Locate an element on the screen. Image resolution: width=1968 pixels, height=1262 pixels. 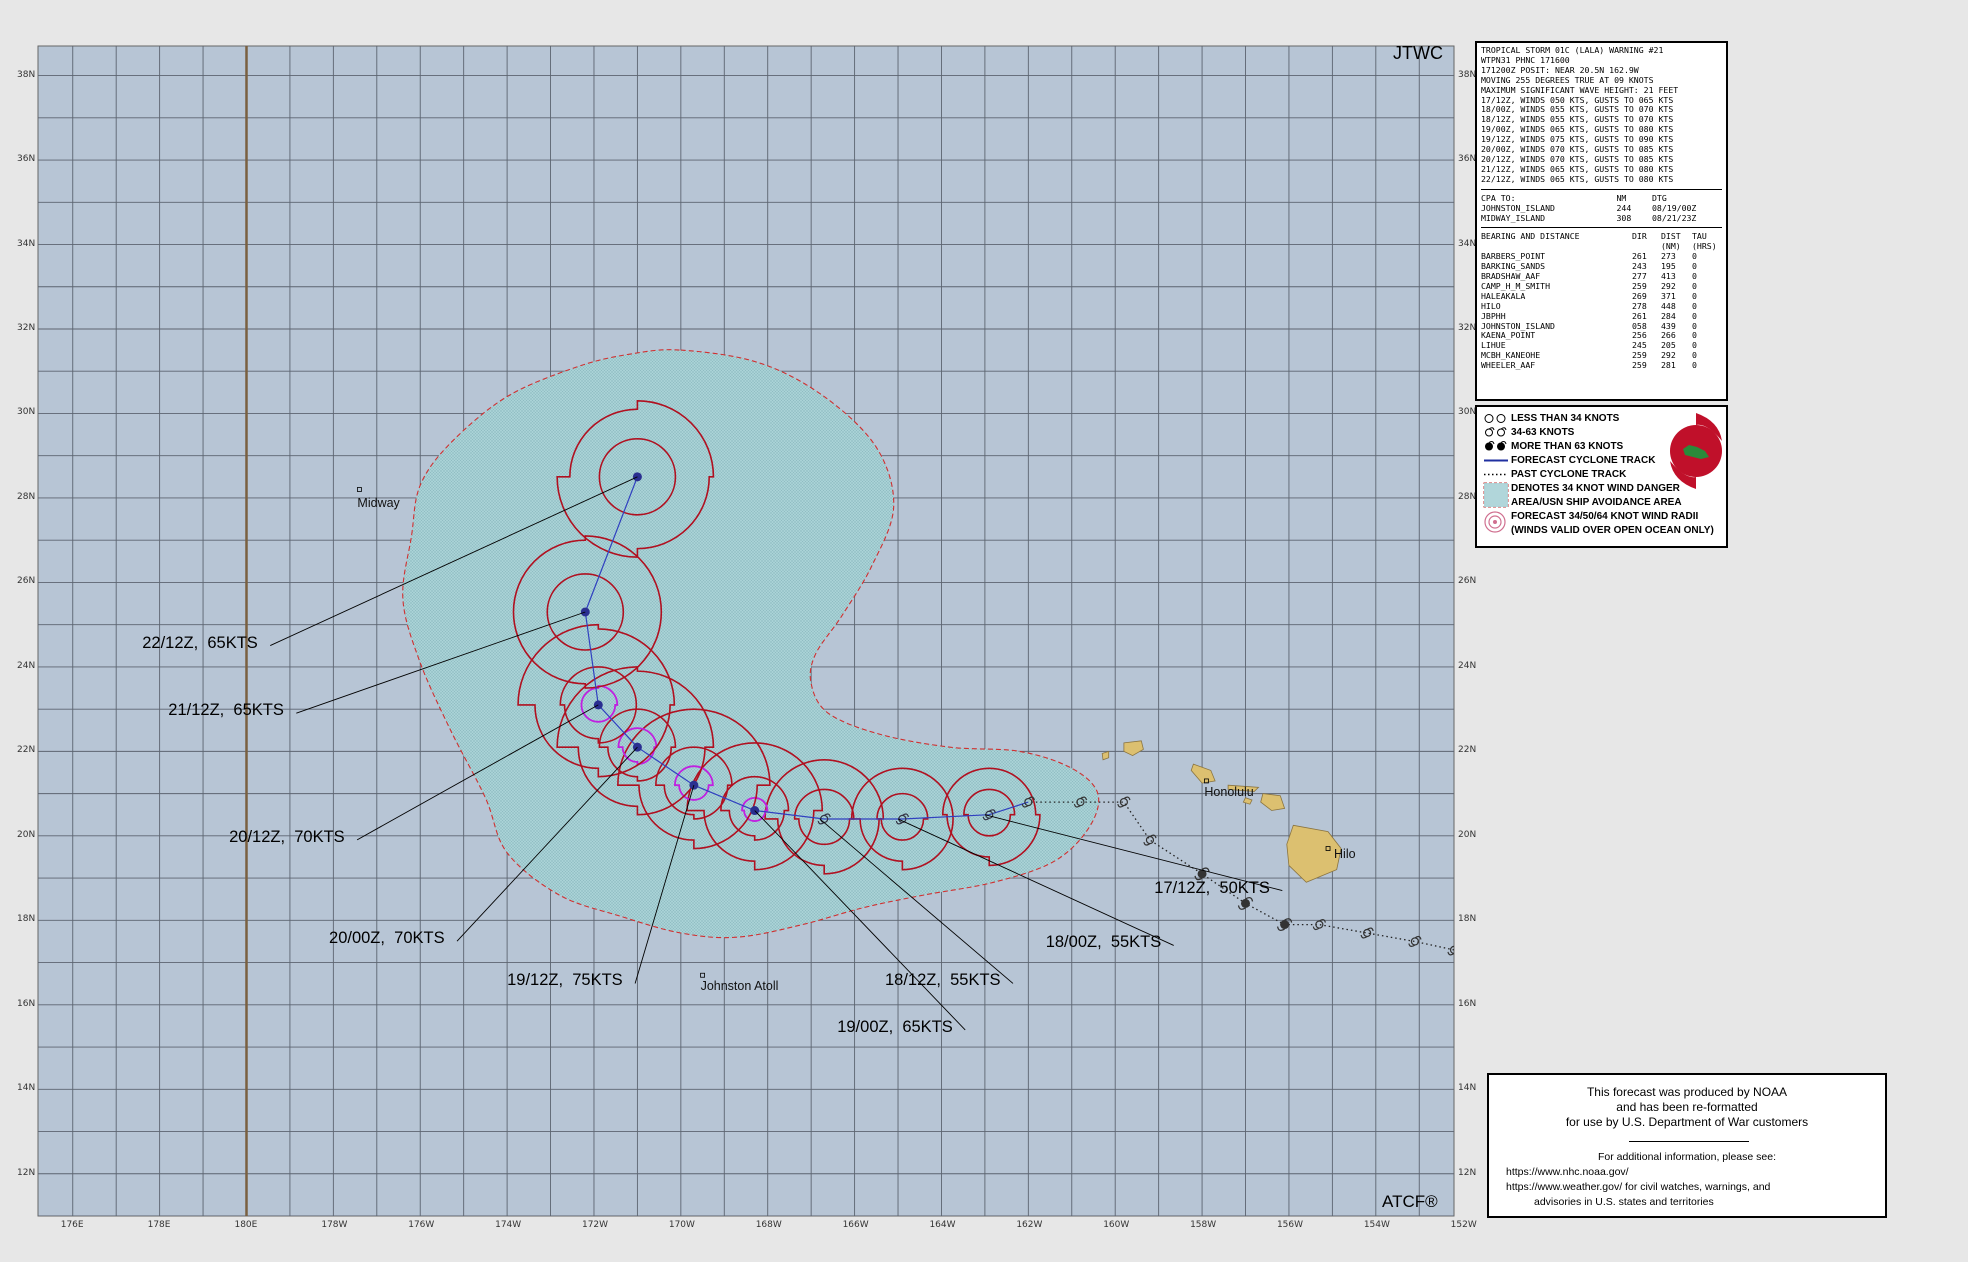
notice-line-4: For additional information, please see: is located at coordinates (1687, 1157).